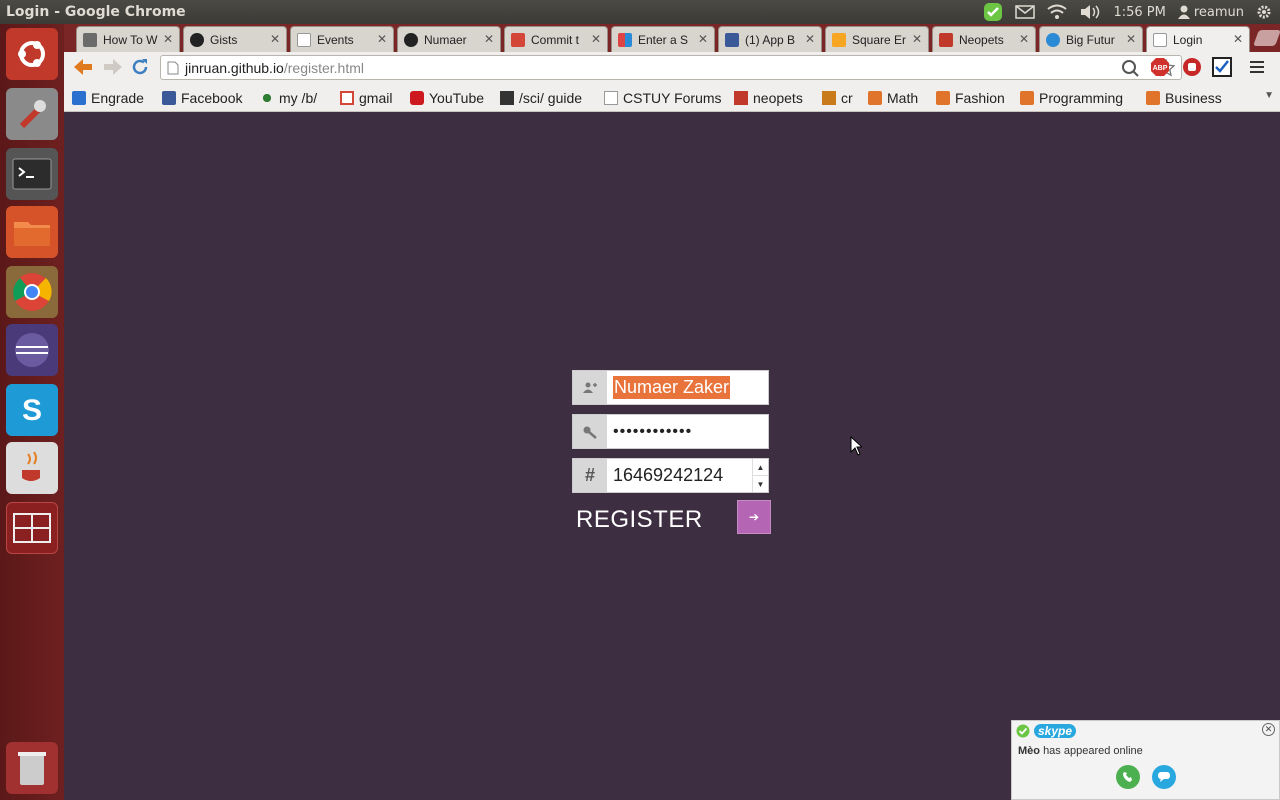  Describe the element at coordinates (1139, 12) in the screenshot. I see `clock: 1:56 PM` at that location.